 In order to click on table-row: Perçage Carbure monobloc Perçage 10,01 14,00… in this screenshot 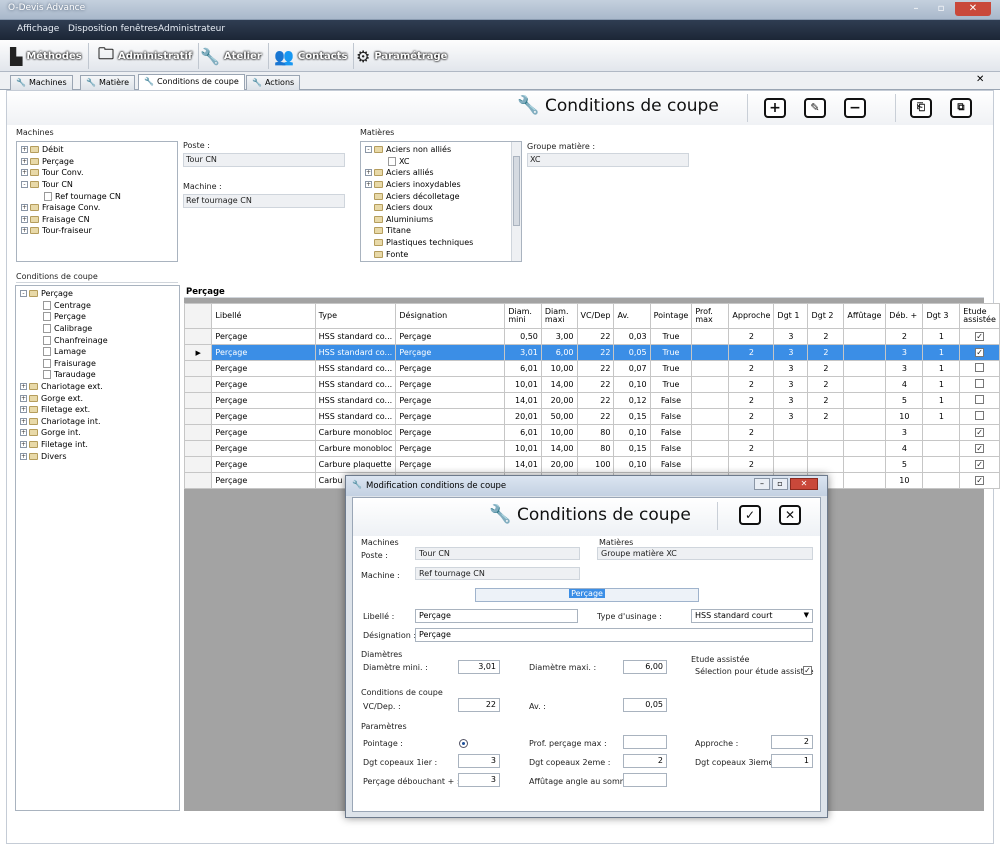, I will do `click(591, 448)`.